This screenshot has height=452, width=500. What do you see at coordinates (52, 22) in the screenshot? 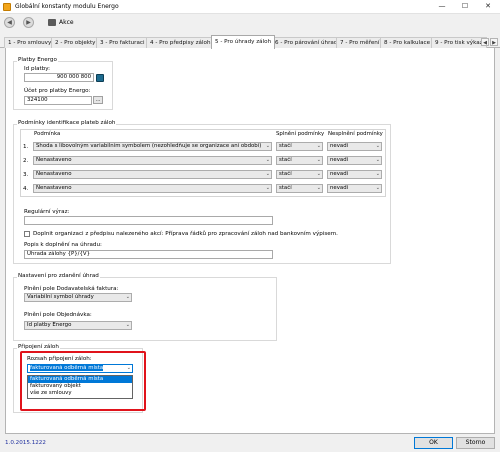
I see `actions-icon` at bounding box center [52, 22].